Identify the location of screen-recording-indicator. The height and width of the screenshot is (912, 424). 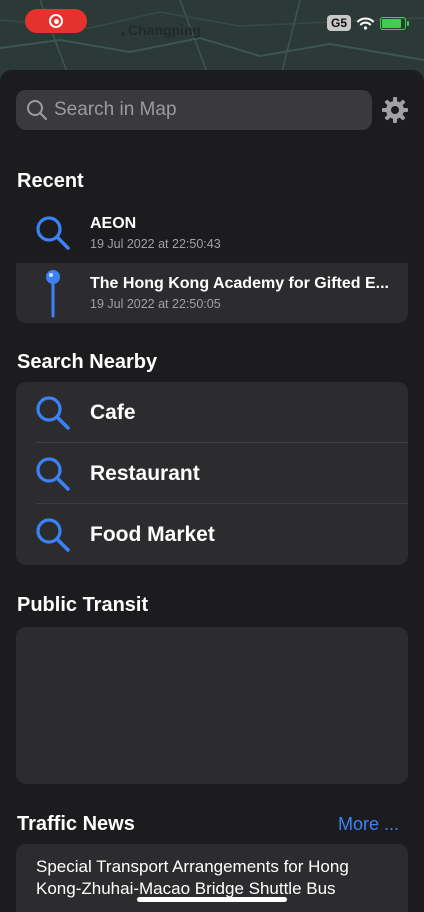
(56, 21).